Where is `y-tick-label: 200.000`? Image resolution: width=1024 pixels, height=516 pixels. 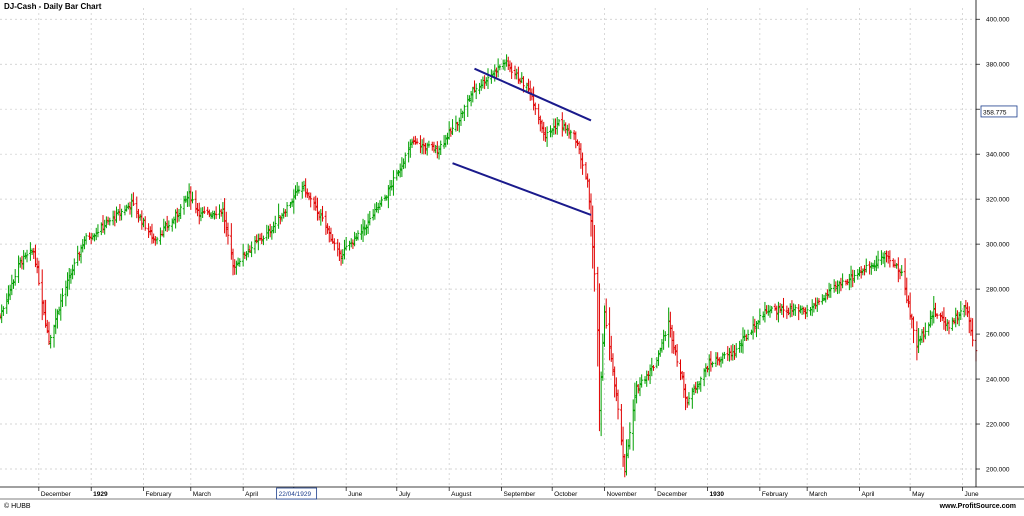 y-tick-label: 200.000 is located at coordinates (998, 470).